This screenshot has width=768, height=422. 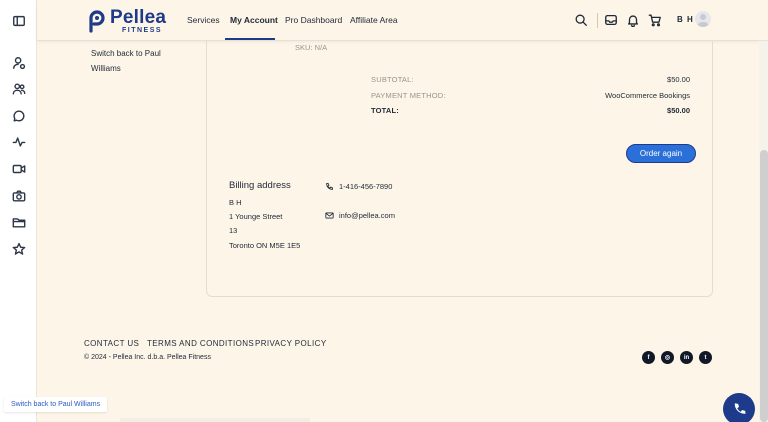 What do you see at coordinates (633, 20) in the screenshot?
I see `bell-icon` at bounding box center [633, 20].